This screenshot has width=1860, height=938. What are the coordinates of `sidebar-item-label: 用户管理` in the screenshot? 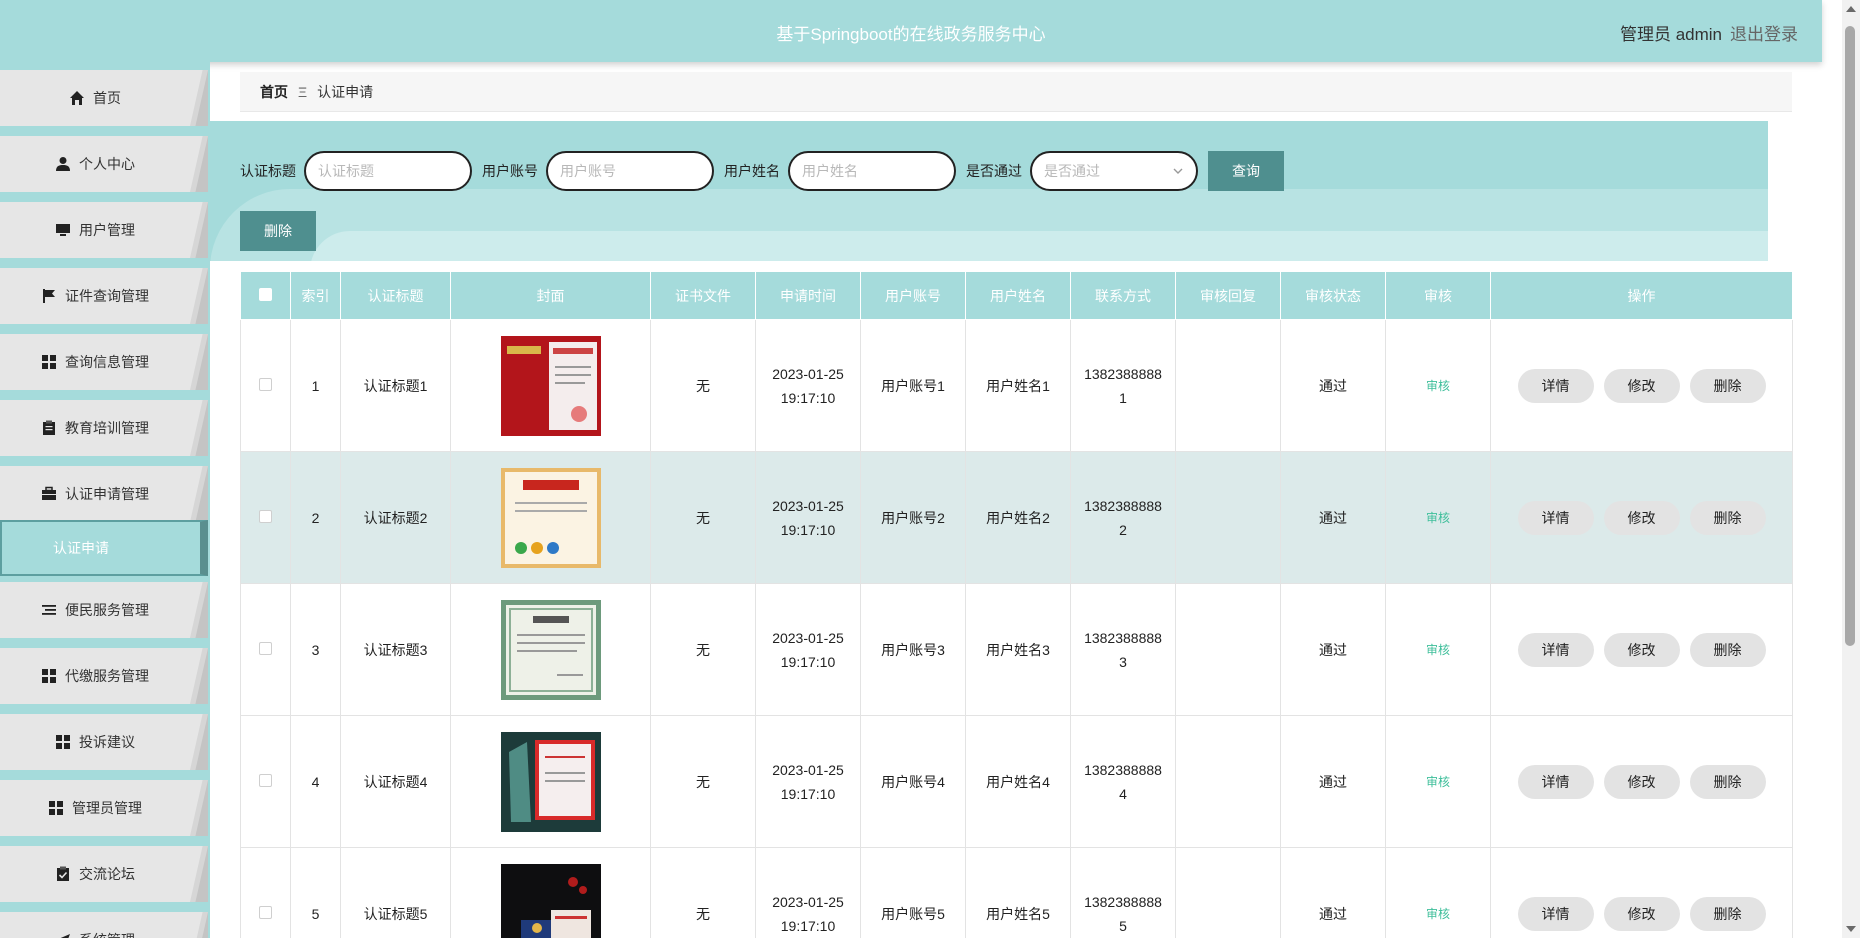 It's located at (107, 230).